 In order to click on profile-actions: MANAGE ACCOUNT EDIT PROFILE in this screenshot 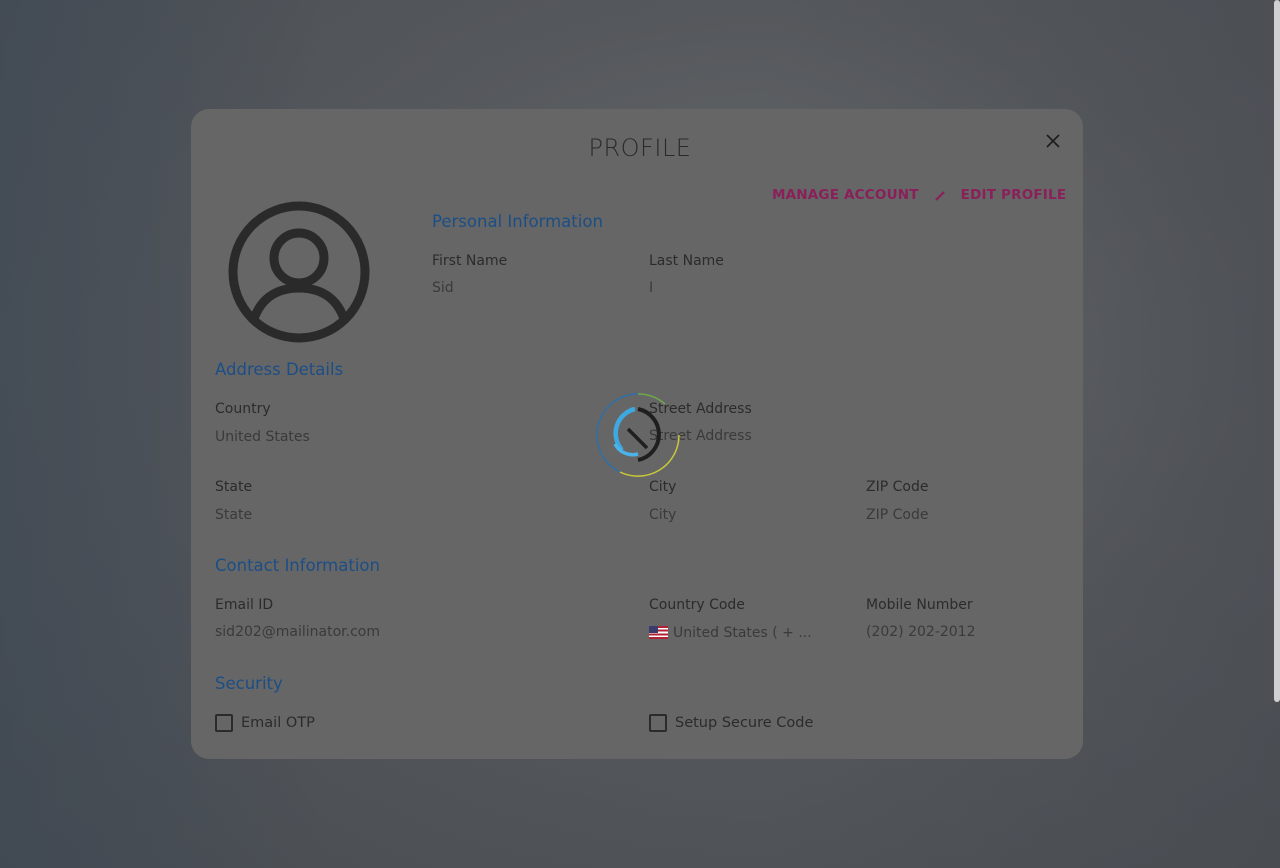, I will do `click(919, 195)`.